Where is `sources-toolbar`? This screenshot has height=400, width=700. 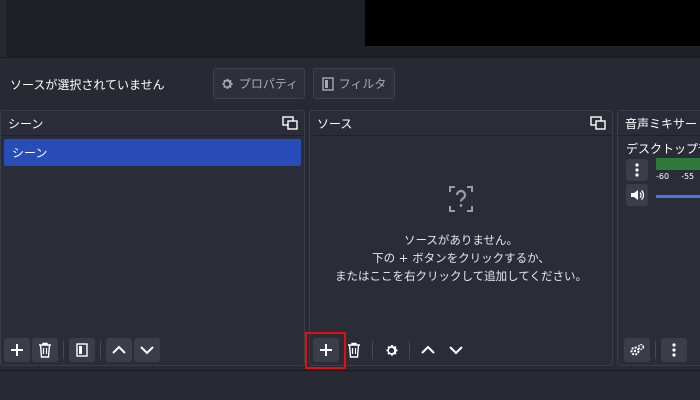 sources-toolbar is located at coordinates (461, 350).